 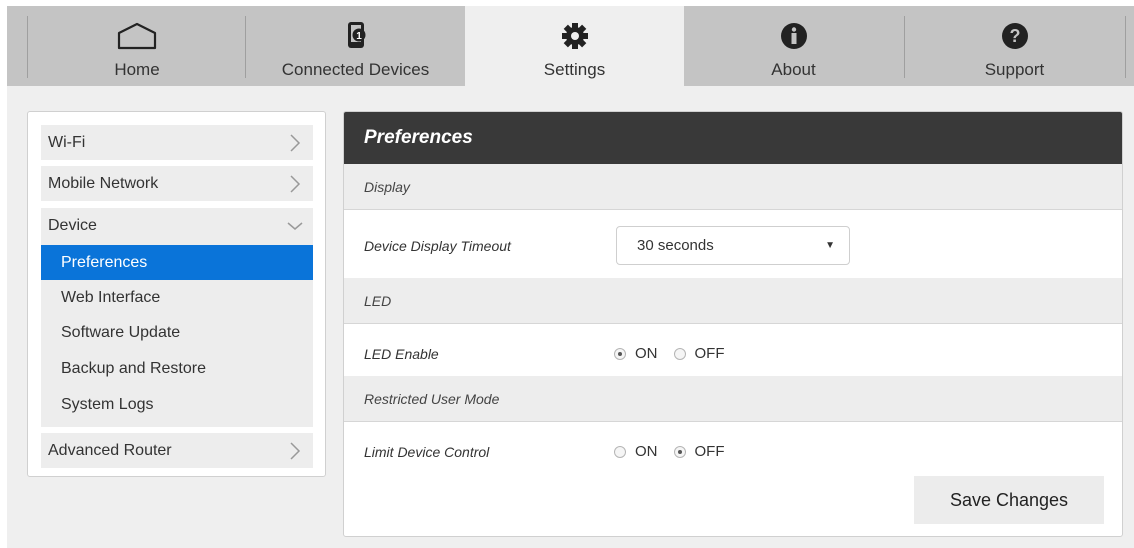 I want to click on display-timeout-value: 30 seconds, so click(x=675, y=245).